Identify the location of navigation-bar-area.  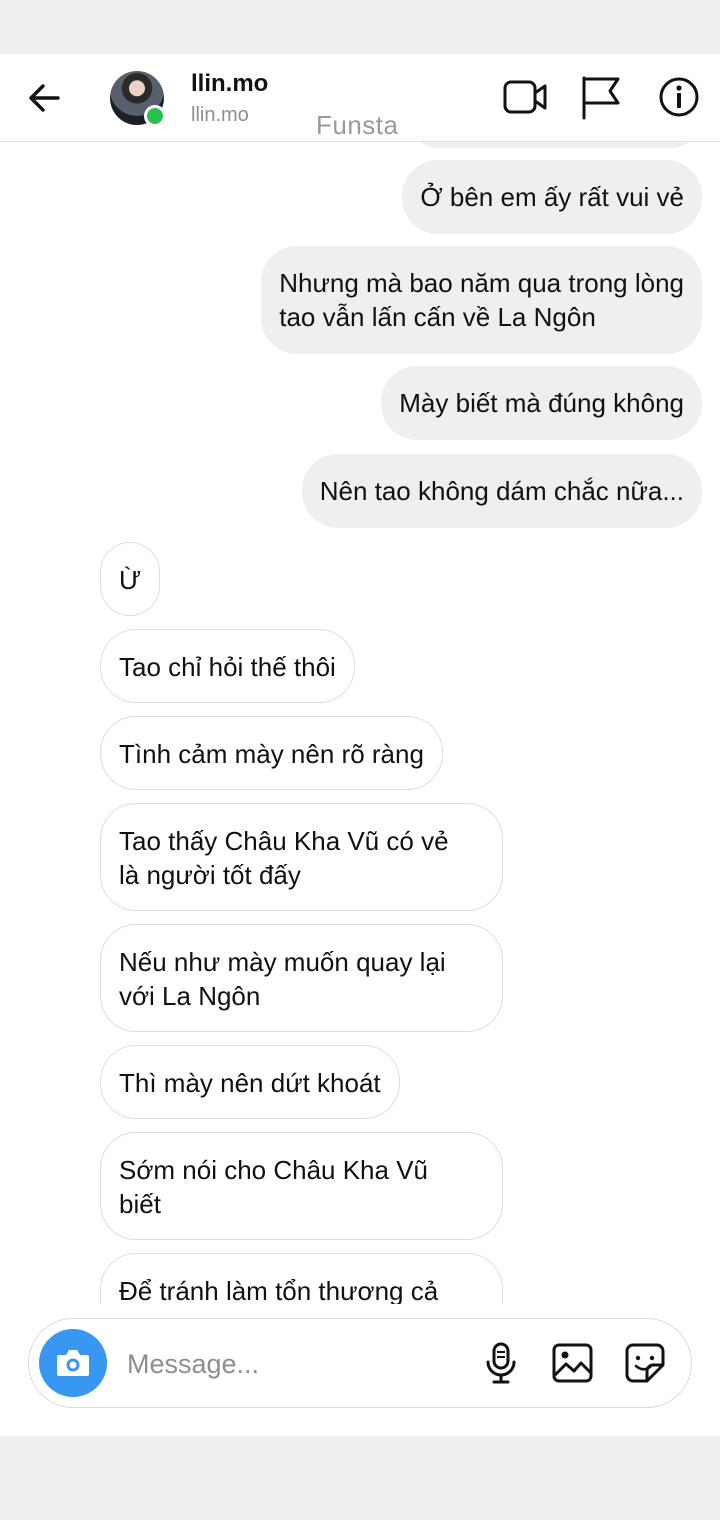
(360, 1478).